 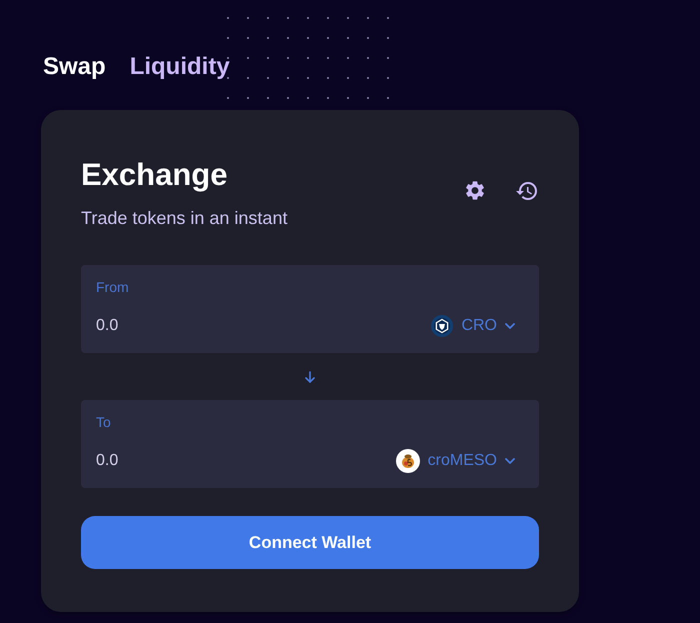 I want to click on field-label: To, so click(x=103, y=422).